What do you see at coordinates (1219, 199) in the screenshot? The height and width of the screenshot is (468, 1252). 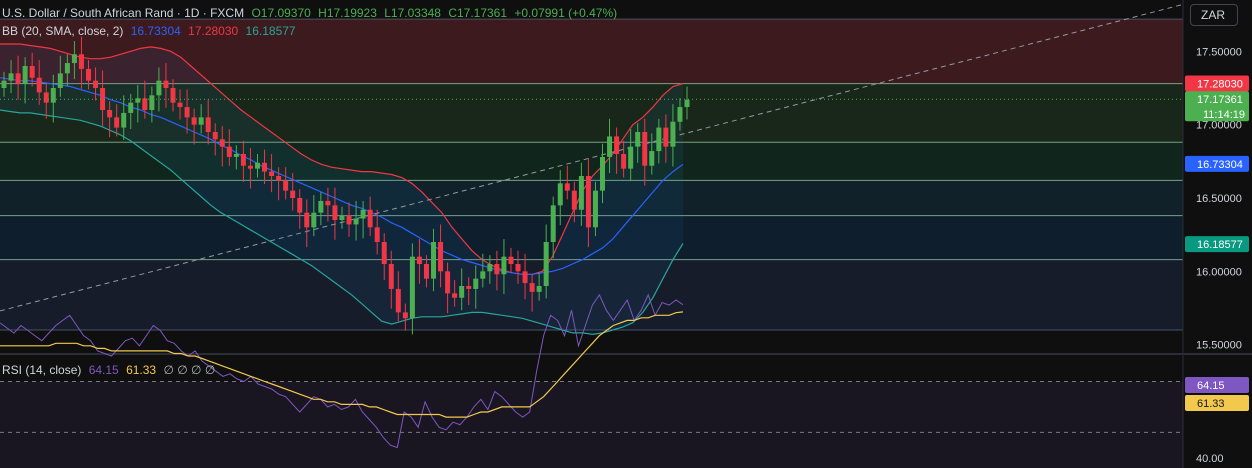 I see `price-tick-label: 16.50000` at bounding box center [1219, 199].